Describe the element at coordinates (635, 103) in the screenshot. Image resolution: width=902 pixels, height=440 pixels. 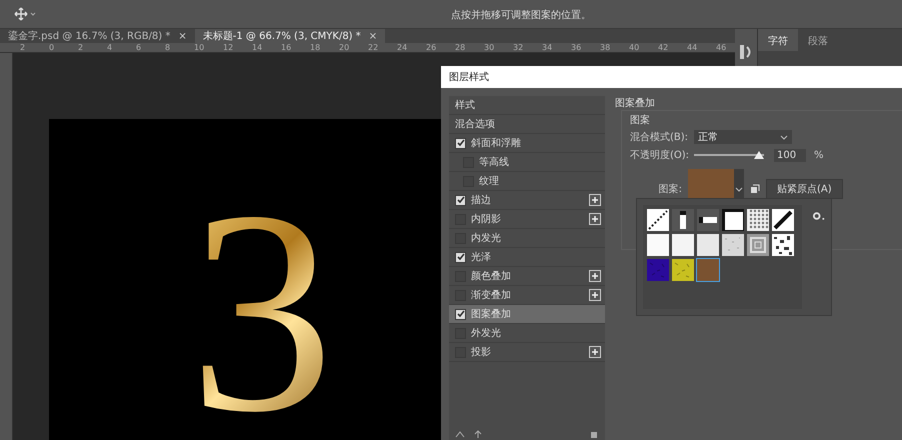
I see `section-title: 图案叠加` at that location.